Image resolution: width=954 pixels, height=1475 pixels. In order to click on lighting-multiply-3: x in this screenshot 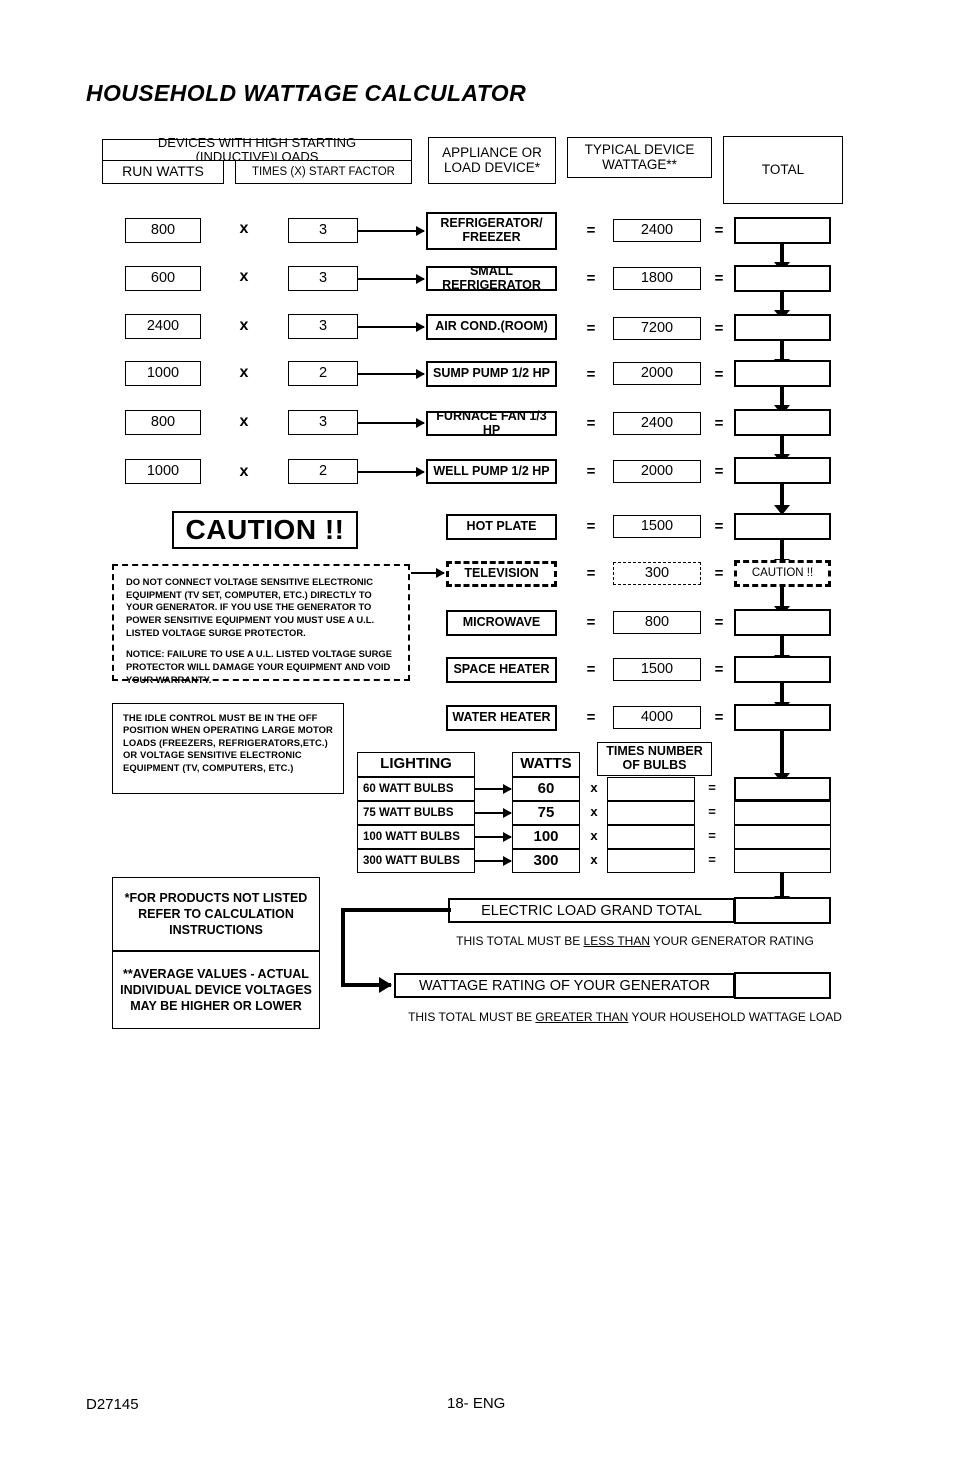, I will do `click(594, 859)`.